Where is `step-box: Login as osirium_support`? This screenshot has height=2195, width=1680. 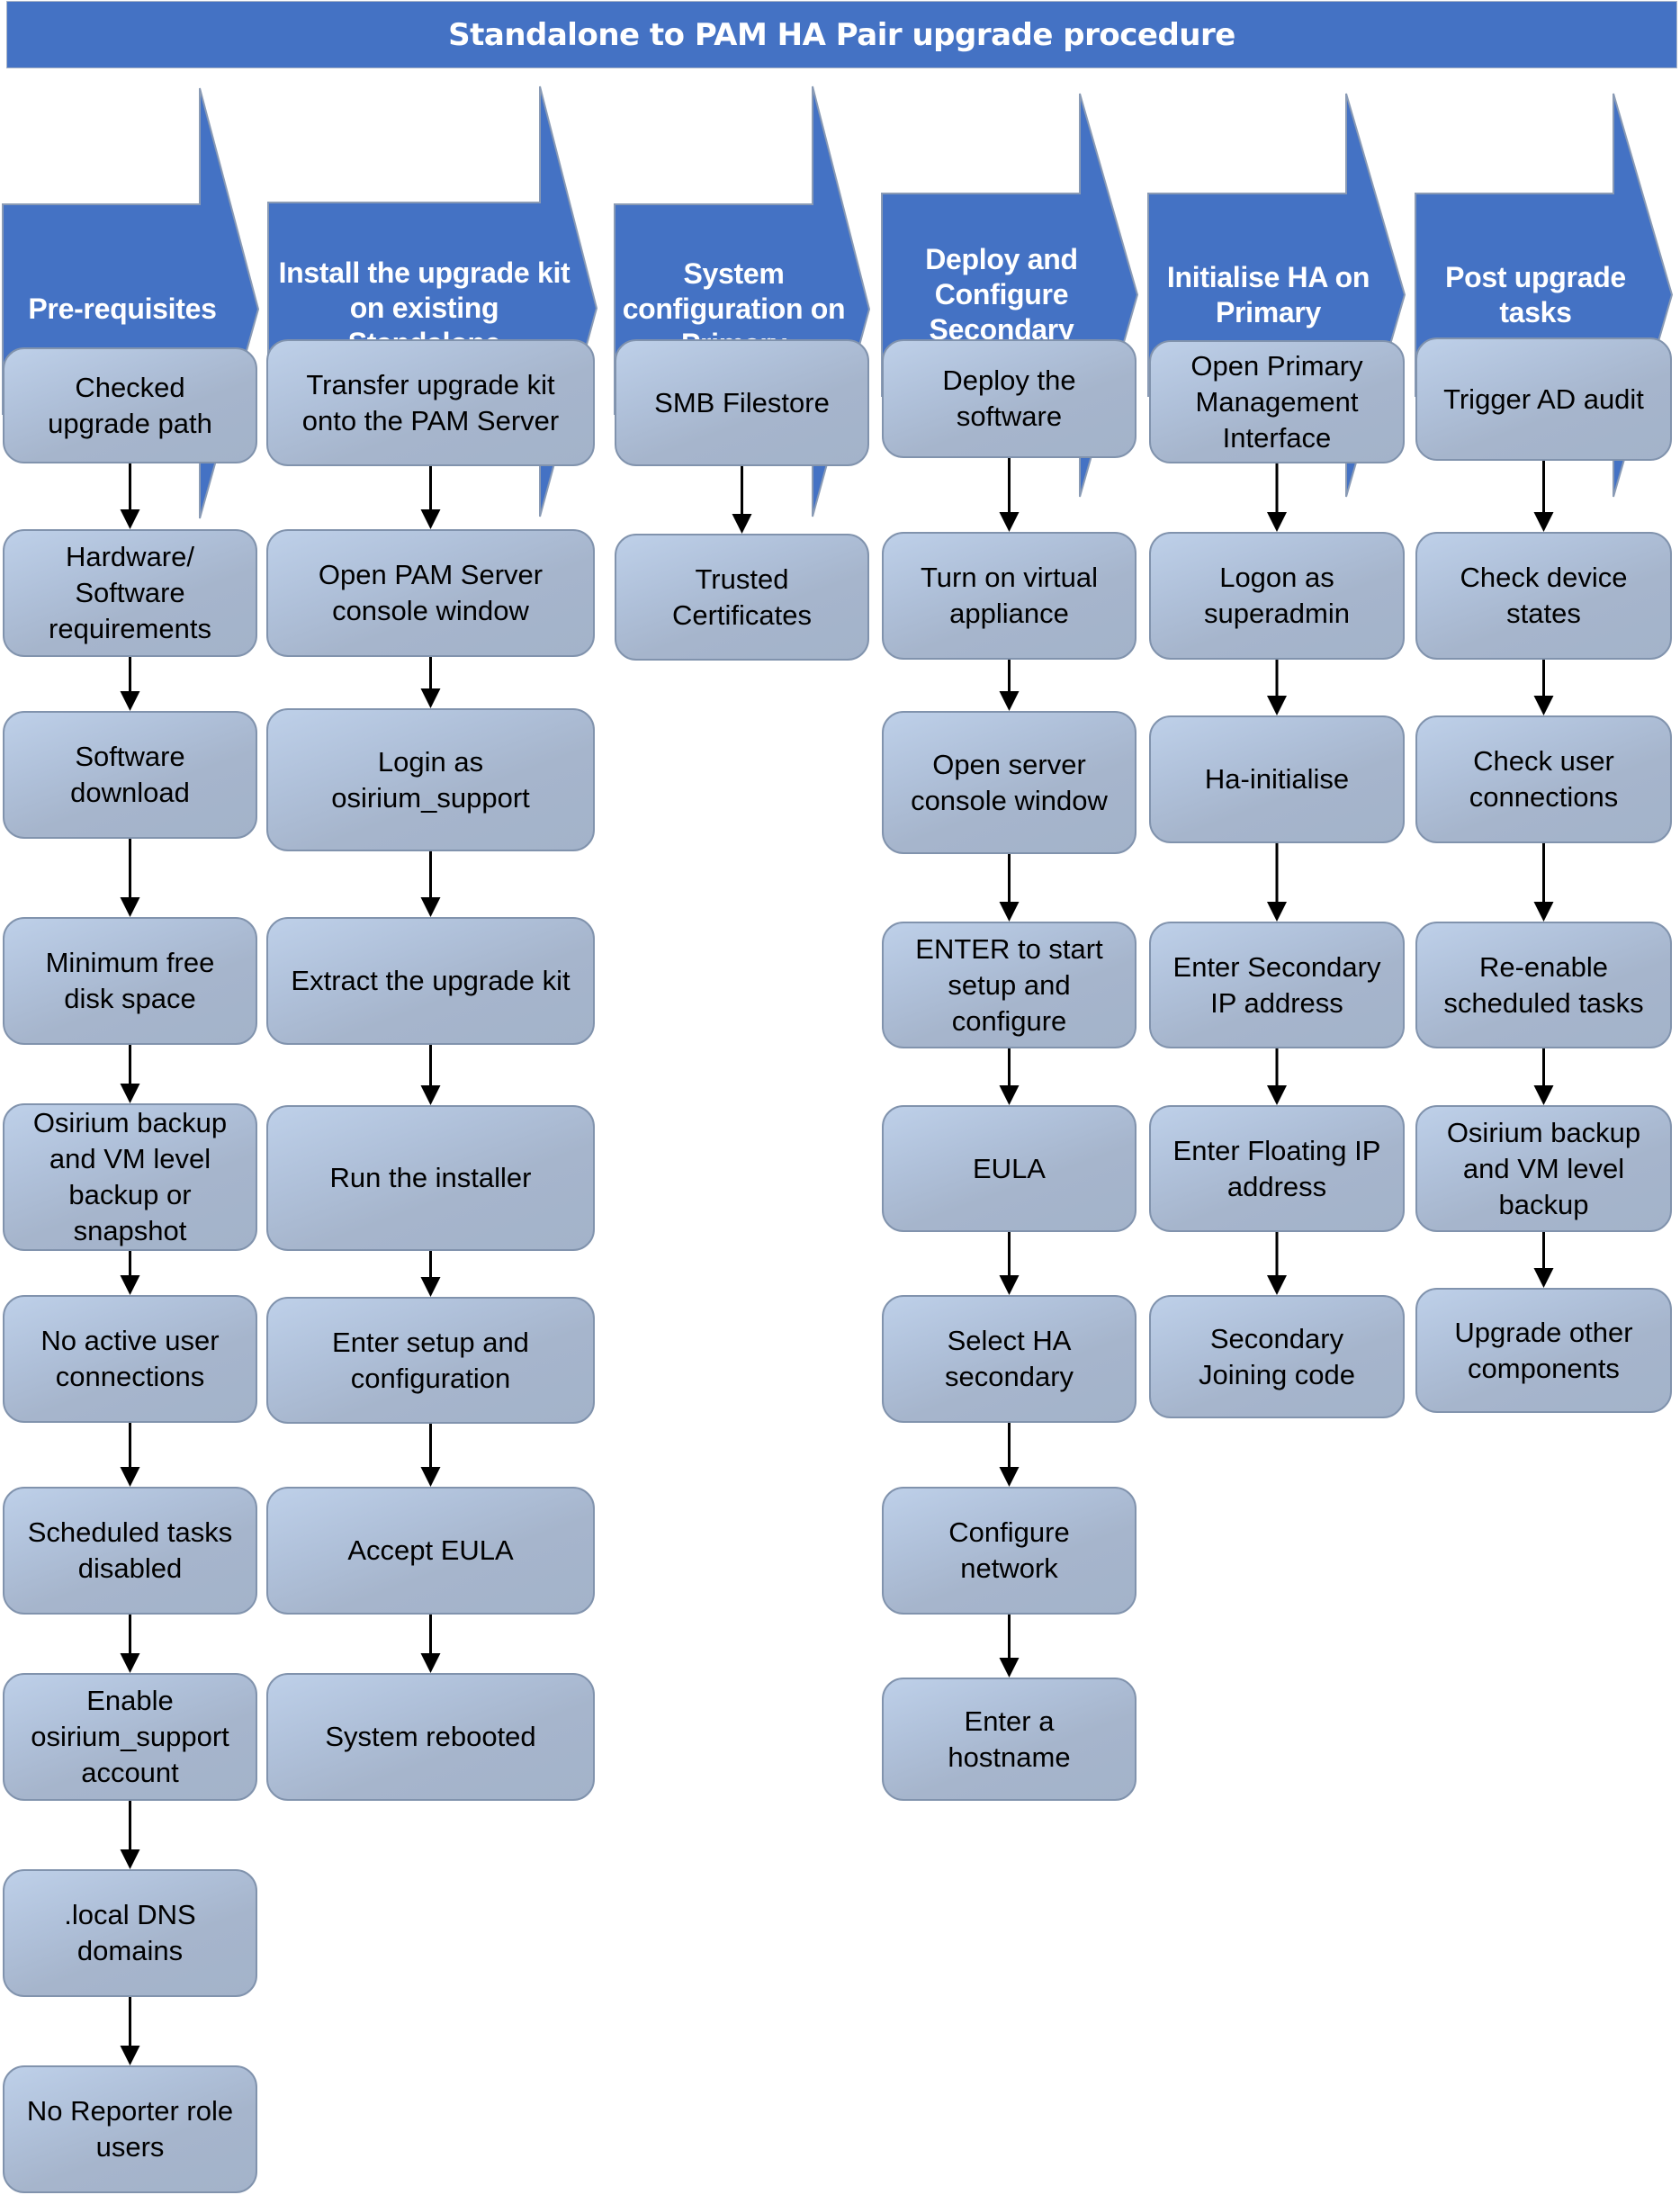 step-box: Login as osirium_support is located at coordinates (430, 779).